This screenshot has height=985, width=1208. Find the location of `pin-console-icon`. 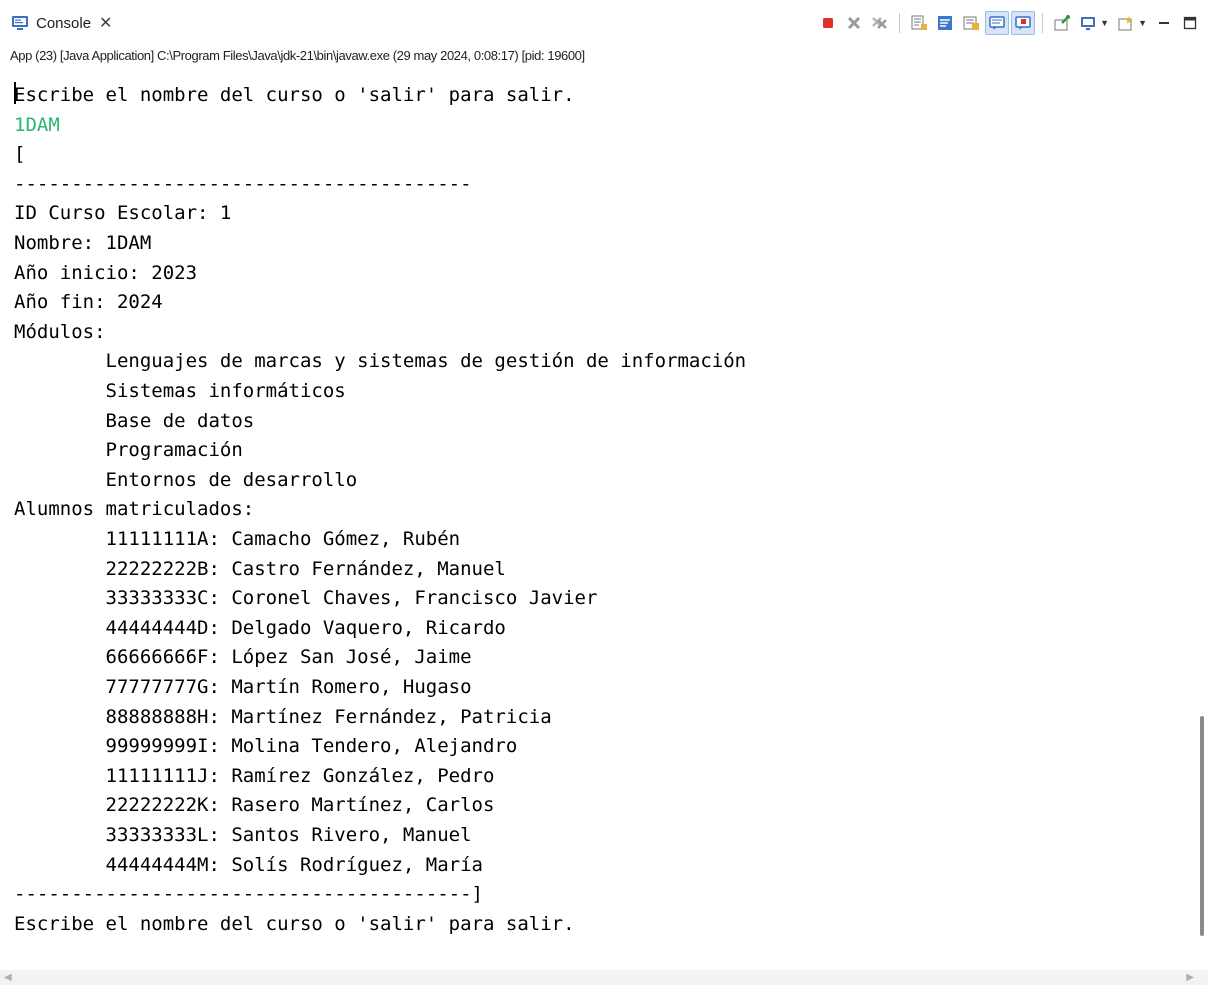

pin-console-icon is located at coordinates (1062, 23).